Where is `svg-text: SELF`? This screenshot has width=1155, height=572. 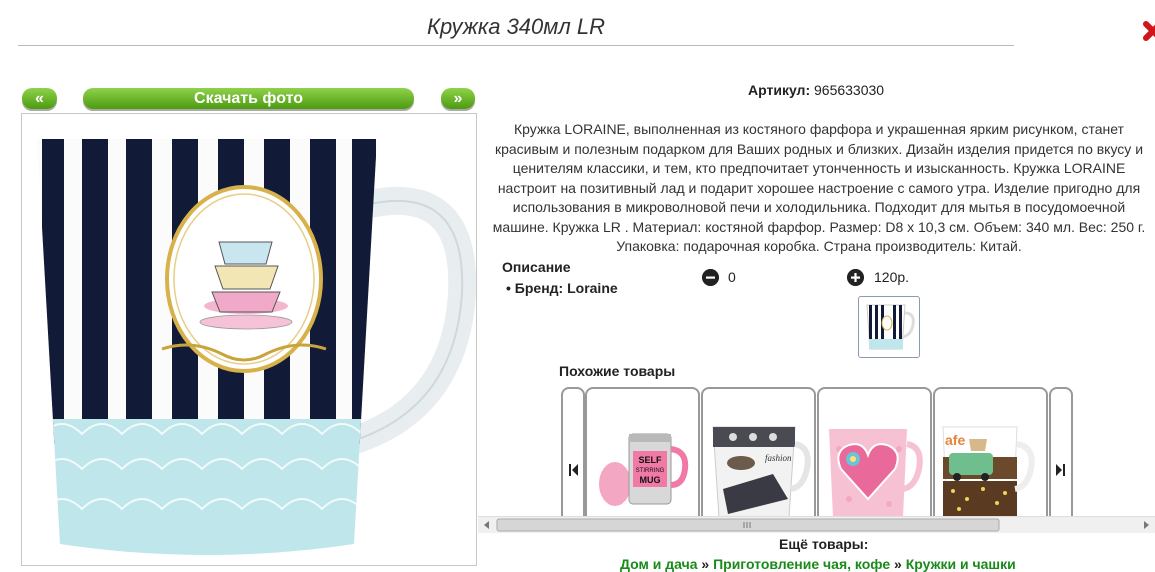
svg-text: SELF is located at coordinates (650, 460).